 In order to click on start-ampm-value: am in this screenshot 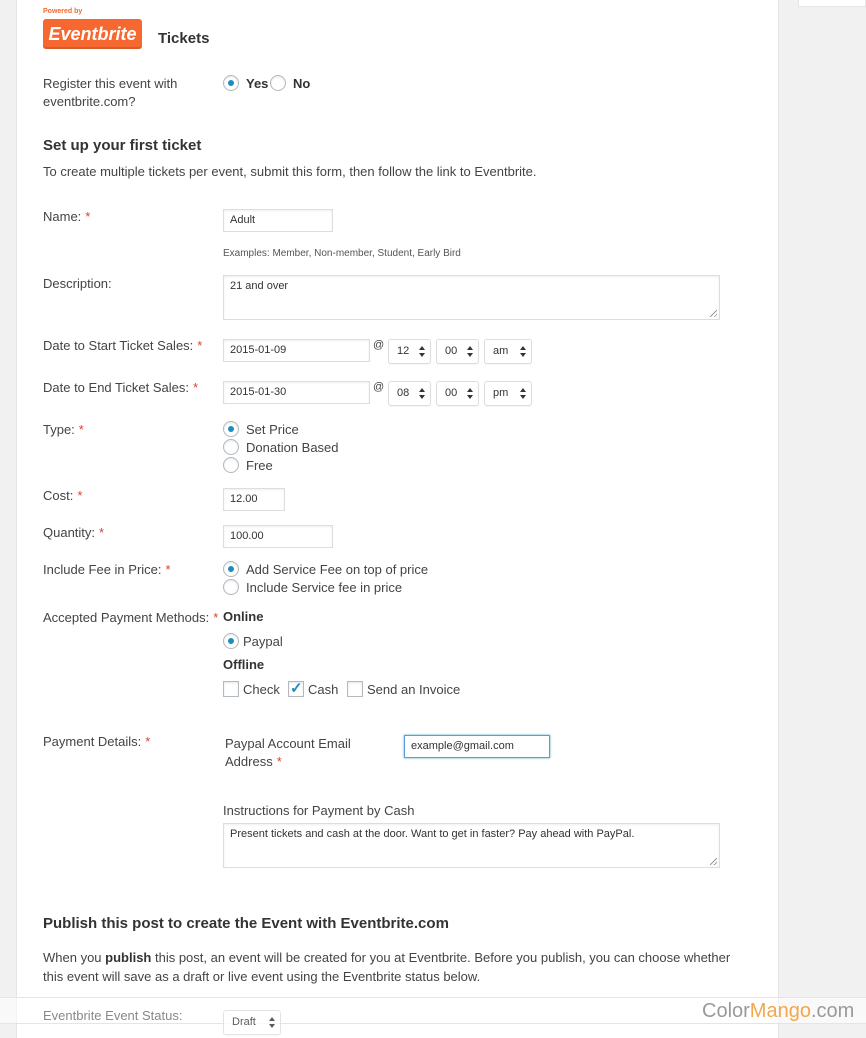, I will do `click(501, 351)`.